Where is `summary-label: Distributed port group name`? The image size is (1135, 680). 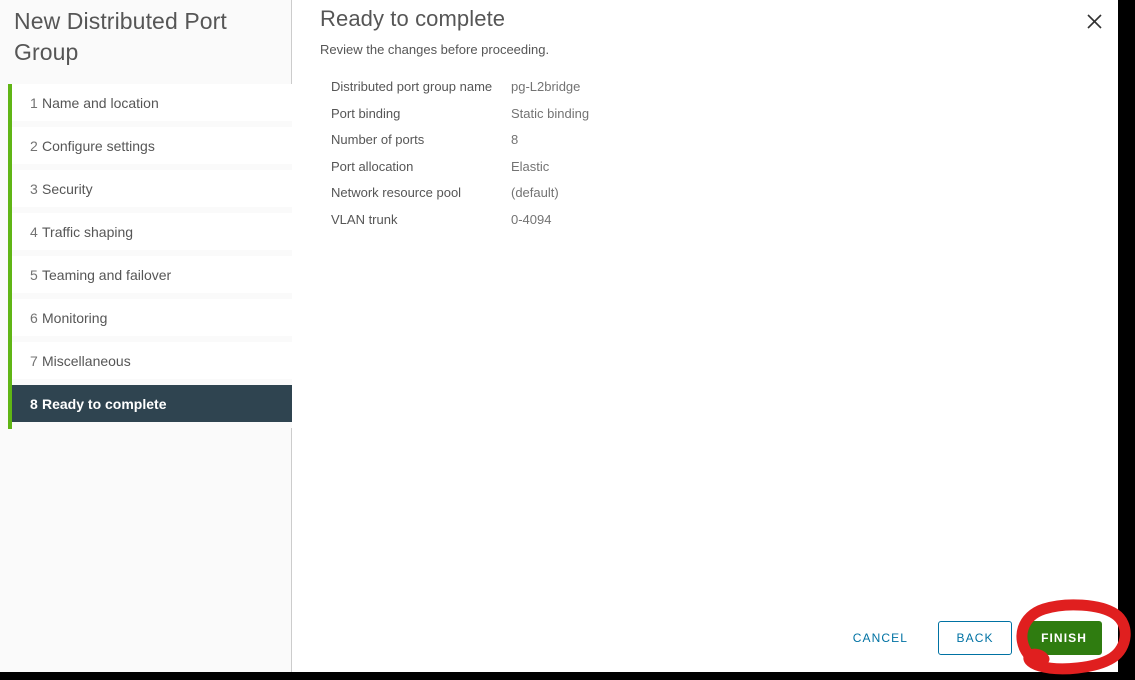
summary-label: Distributed port group name is located at coordinates (412, 86).